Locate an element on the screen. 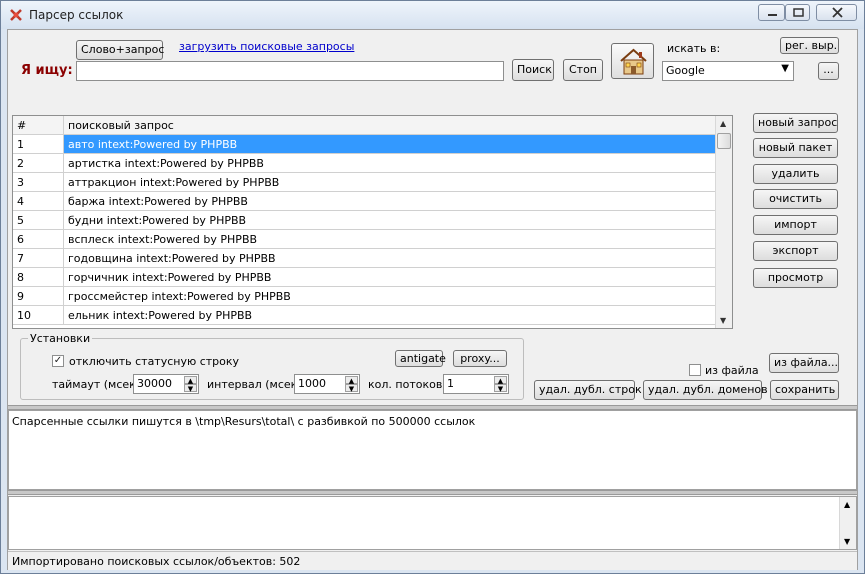 This screenshot has width=865, height=574. dedupe-lines-button: удал. дубл. строк is located at coordinates (588, 390).